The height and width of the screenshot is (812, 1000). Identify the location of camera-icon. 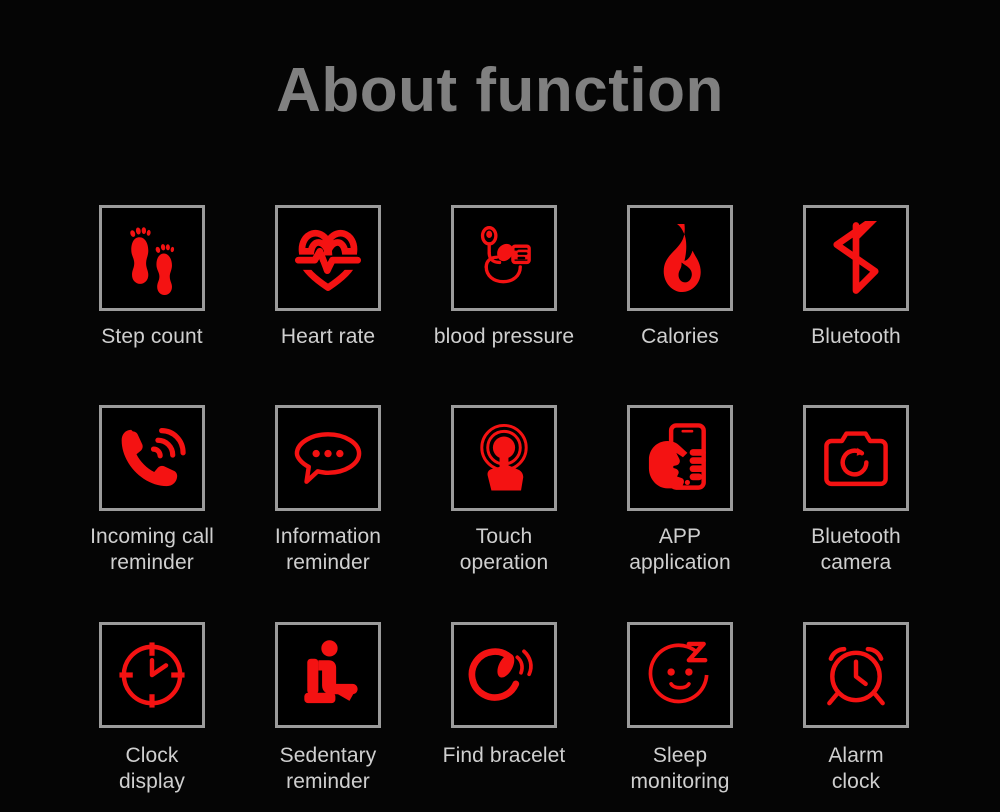
(856, 458).